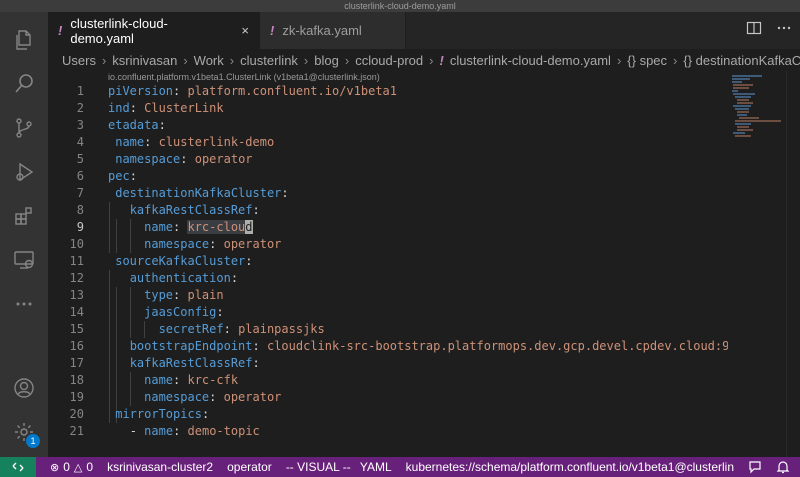 This screenshot has width=800, height=477. I want to click on language-mode: YAML, so click(376, 467).